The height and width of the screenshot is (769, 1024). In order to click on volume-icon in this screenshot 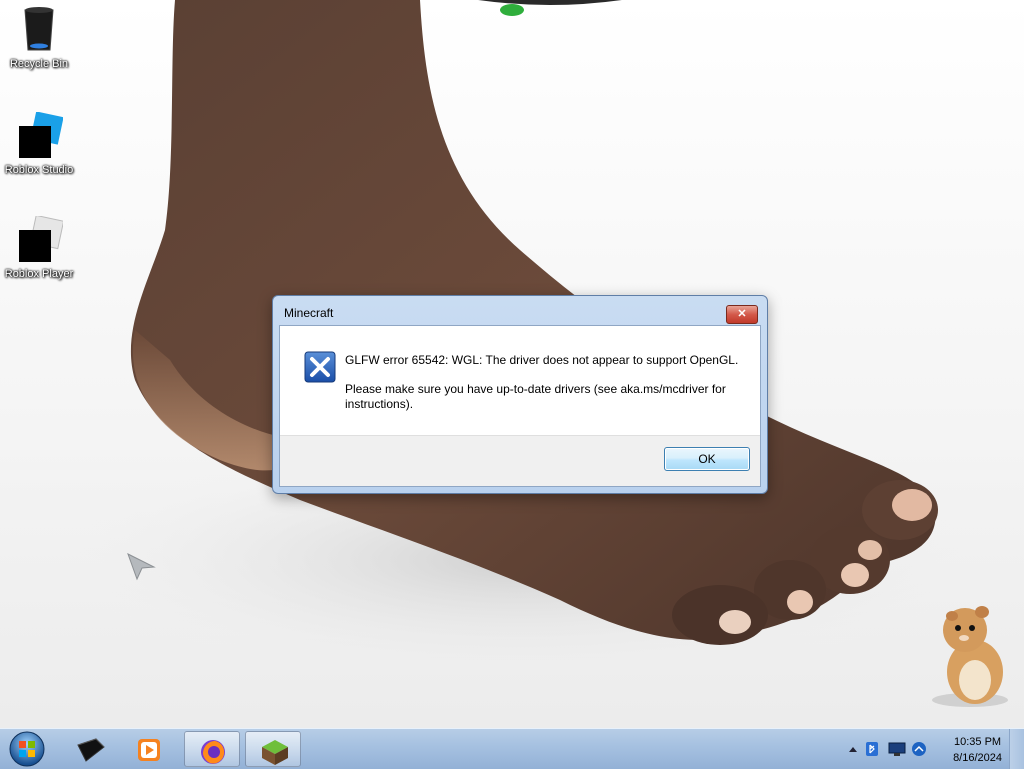, I will do `click(919, 749)`.